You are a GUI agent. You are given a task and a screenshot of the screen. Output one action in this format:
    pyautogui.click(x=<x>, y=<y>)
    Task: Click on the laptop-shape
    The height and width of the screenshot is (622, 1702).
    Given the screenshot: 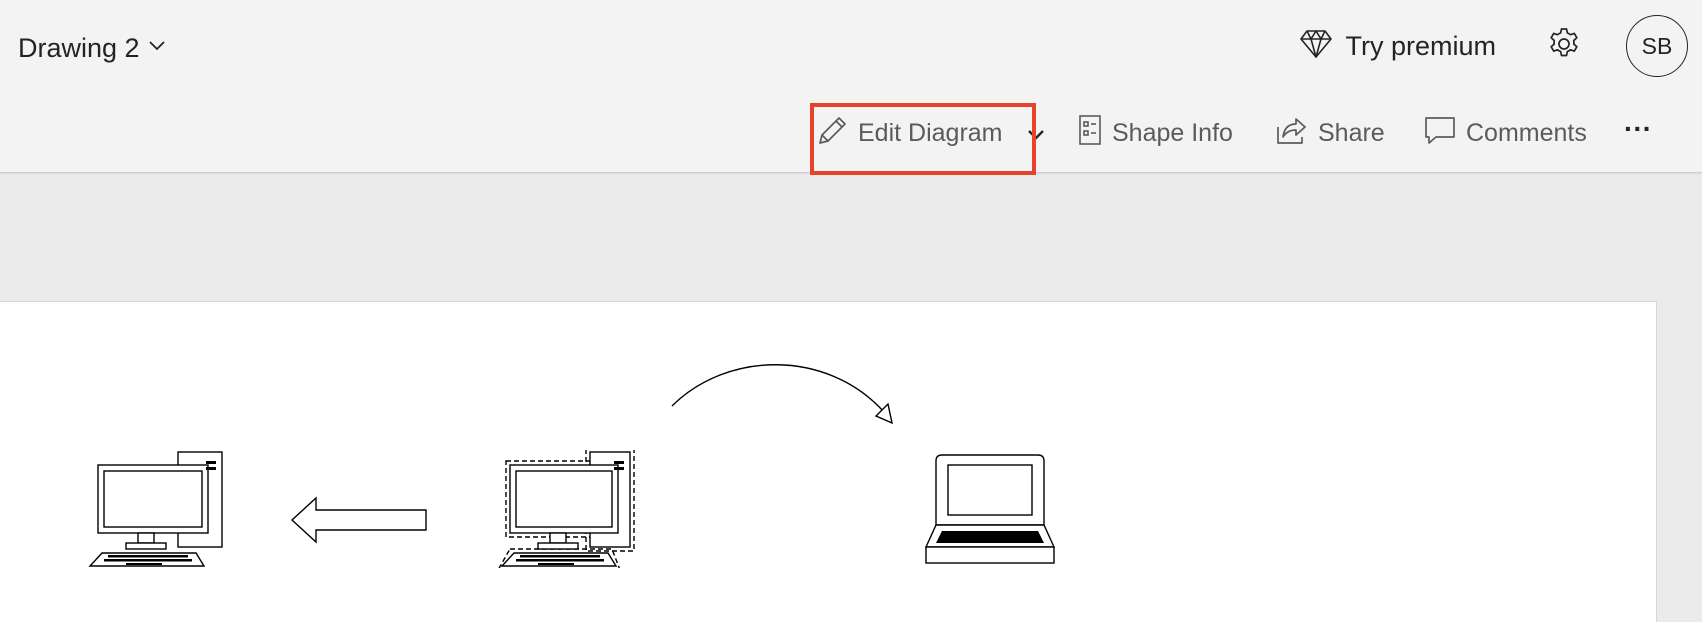 What is the action you would take?
    pyautogui.click(x=994, y=511)
    